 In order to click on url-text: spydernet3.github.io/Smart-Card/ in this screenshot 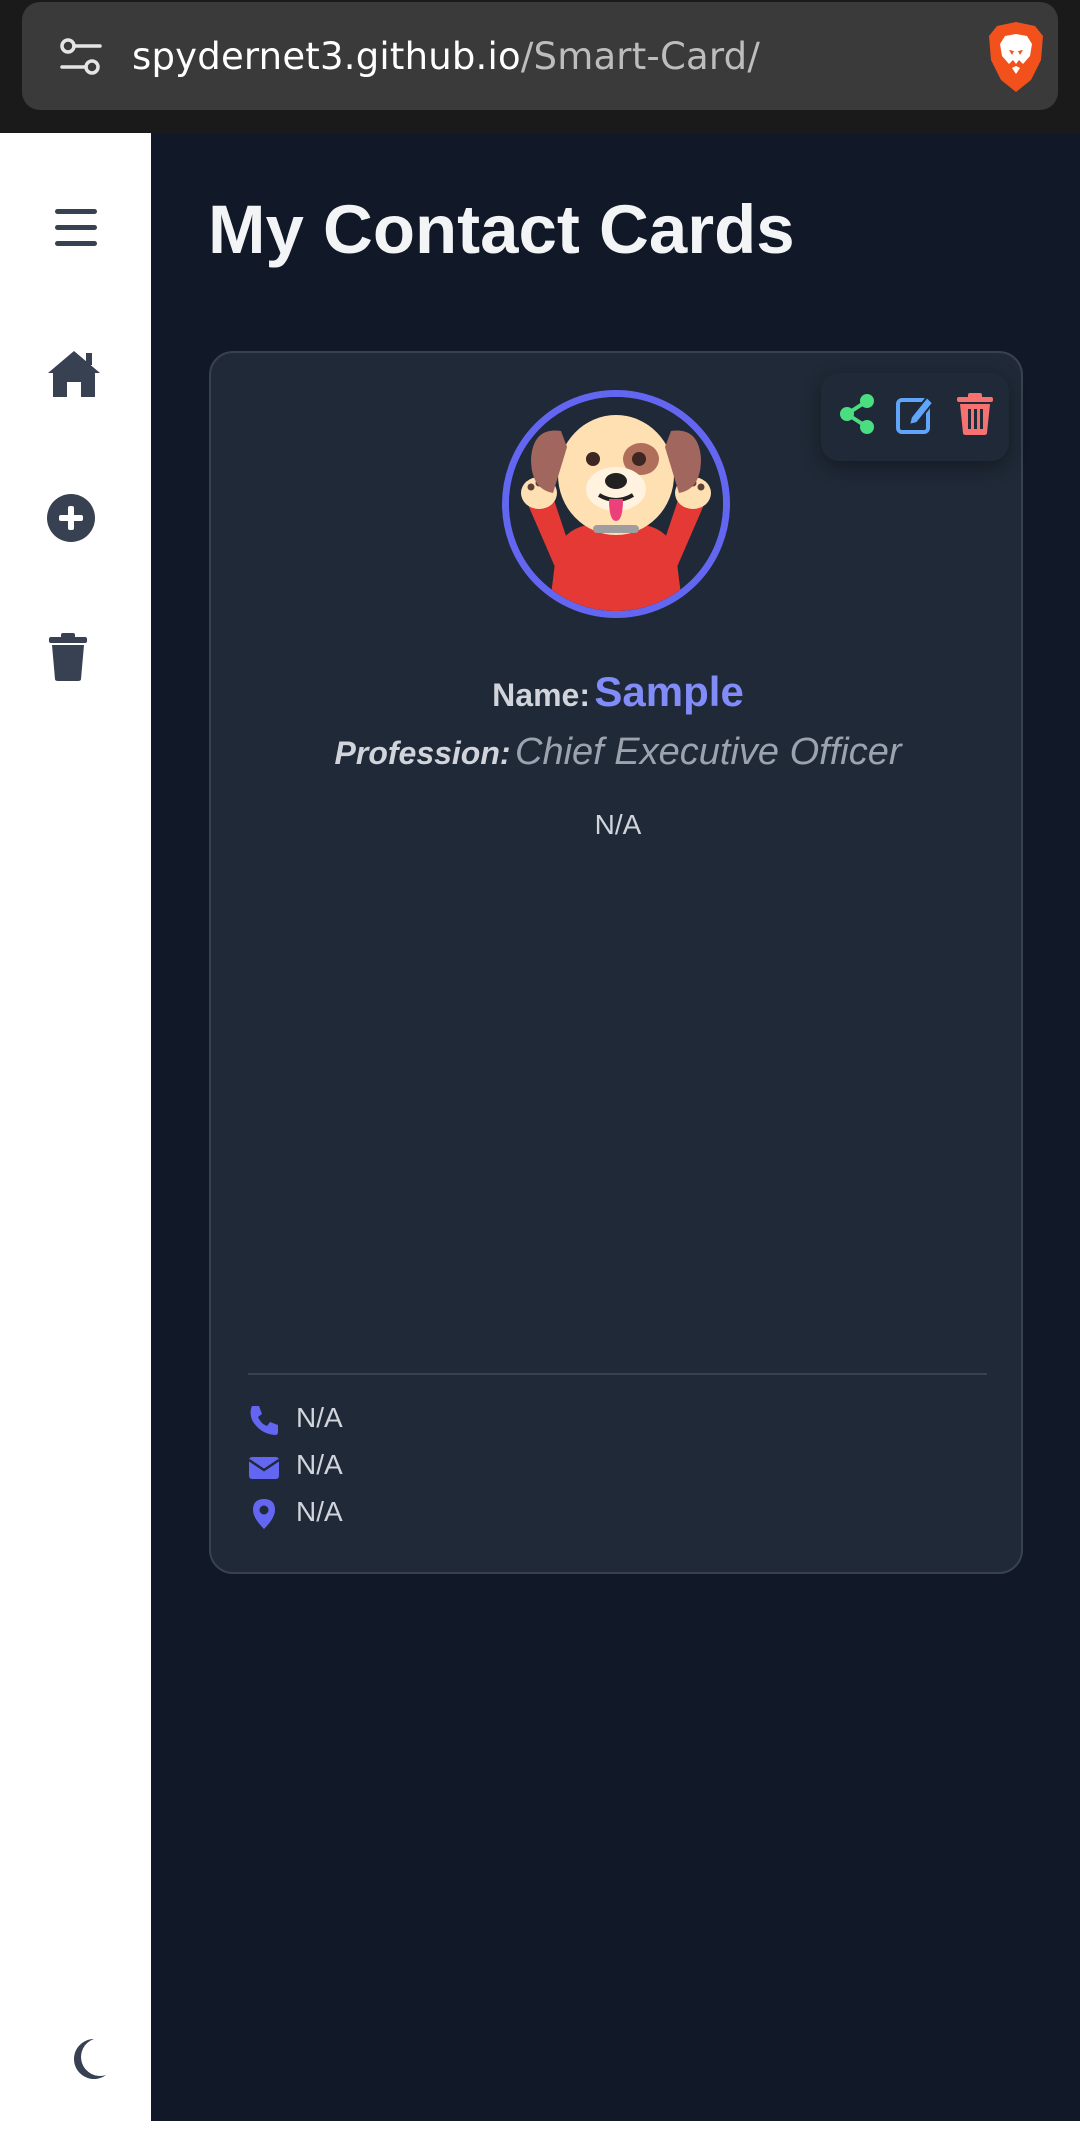, I will do `click(446, 57)`.